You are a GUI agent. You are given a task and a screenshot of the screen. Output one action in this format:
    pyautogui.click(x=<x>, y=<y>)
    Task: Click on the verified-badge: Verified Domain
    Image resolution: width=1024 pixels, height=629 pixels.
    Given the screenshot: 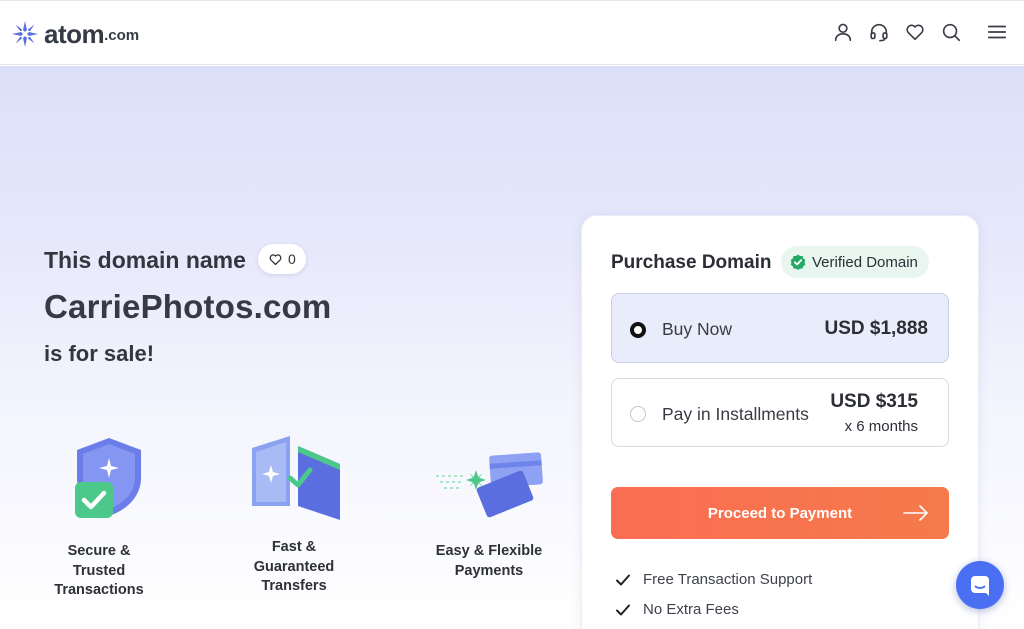 What is the action you would take?
    pyautogui.click(x=855, y=262)
    